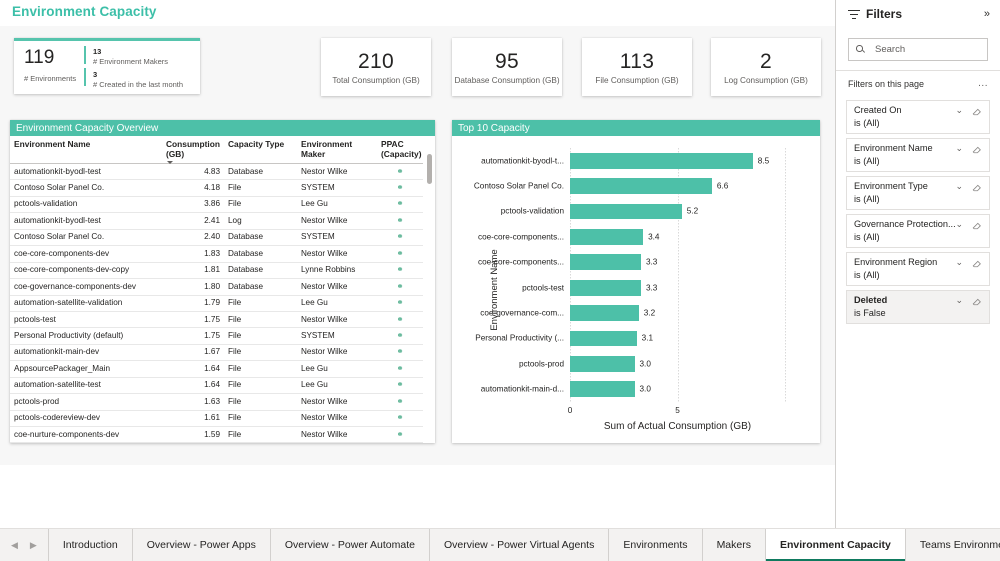 This screenshot has width=1000, height=561. What do you see at coordinates (766, 67) in the screenshot?
I see `kpi-card-log-consumption: 2 Log Consumption (GB)` at bounding box center [766, 67].